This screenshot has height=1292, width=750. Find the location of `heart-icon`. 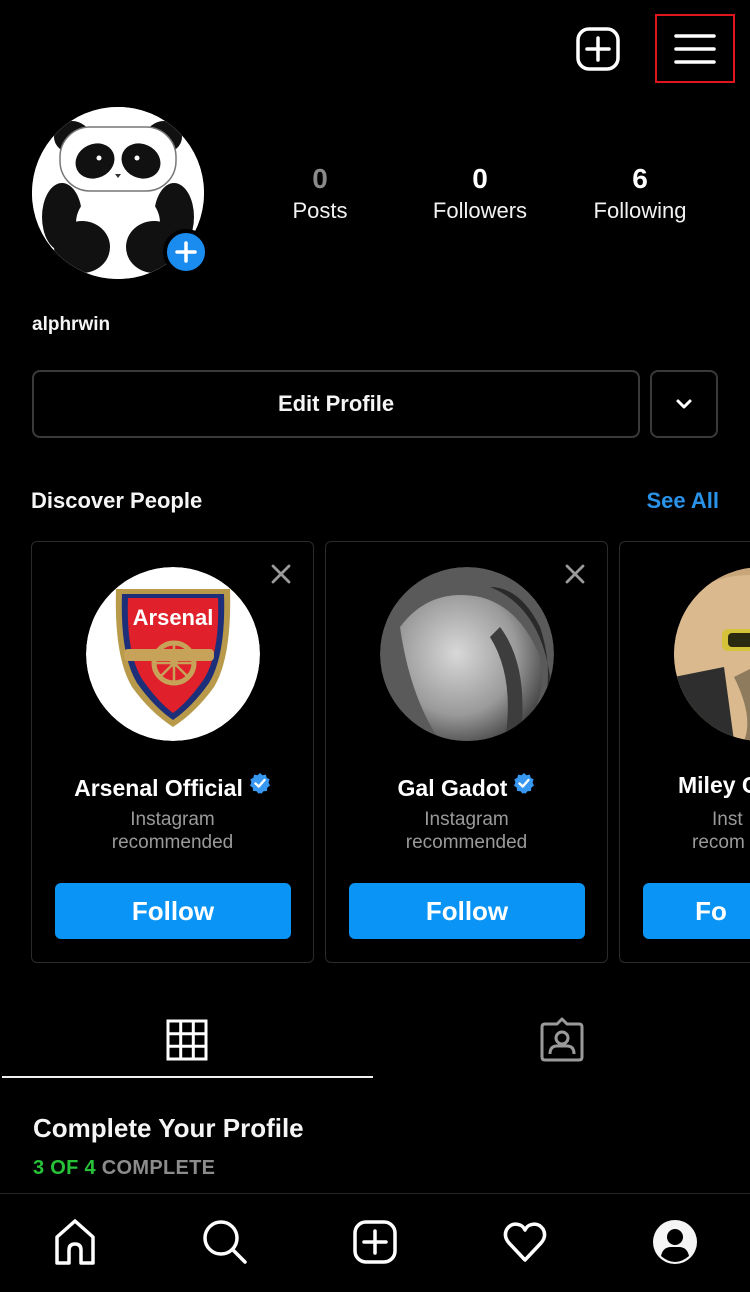

heart-icon is located at coordinates (525, 1242).